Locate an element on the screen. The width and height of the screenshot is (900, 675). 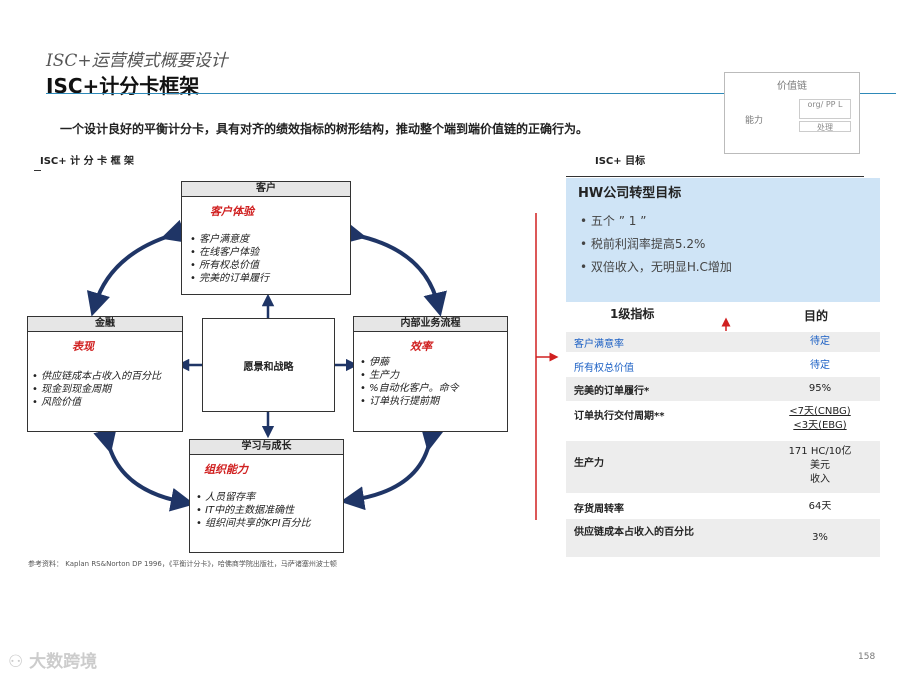
target-line: 收入 is located at coordinates (820, 479).